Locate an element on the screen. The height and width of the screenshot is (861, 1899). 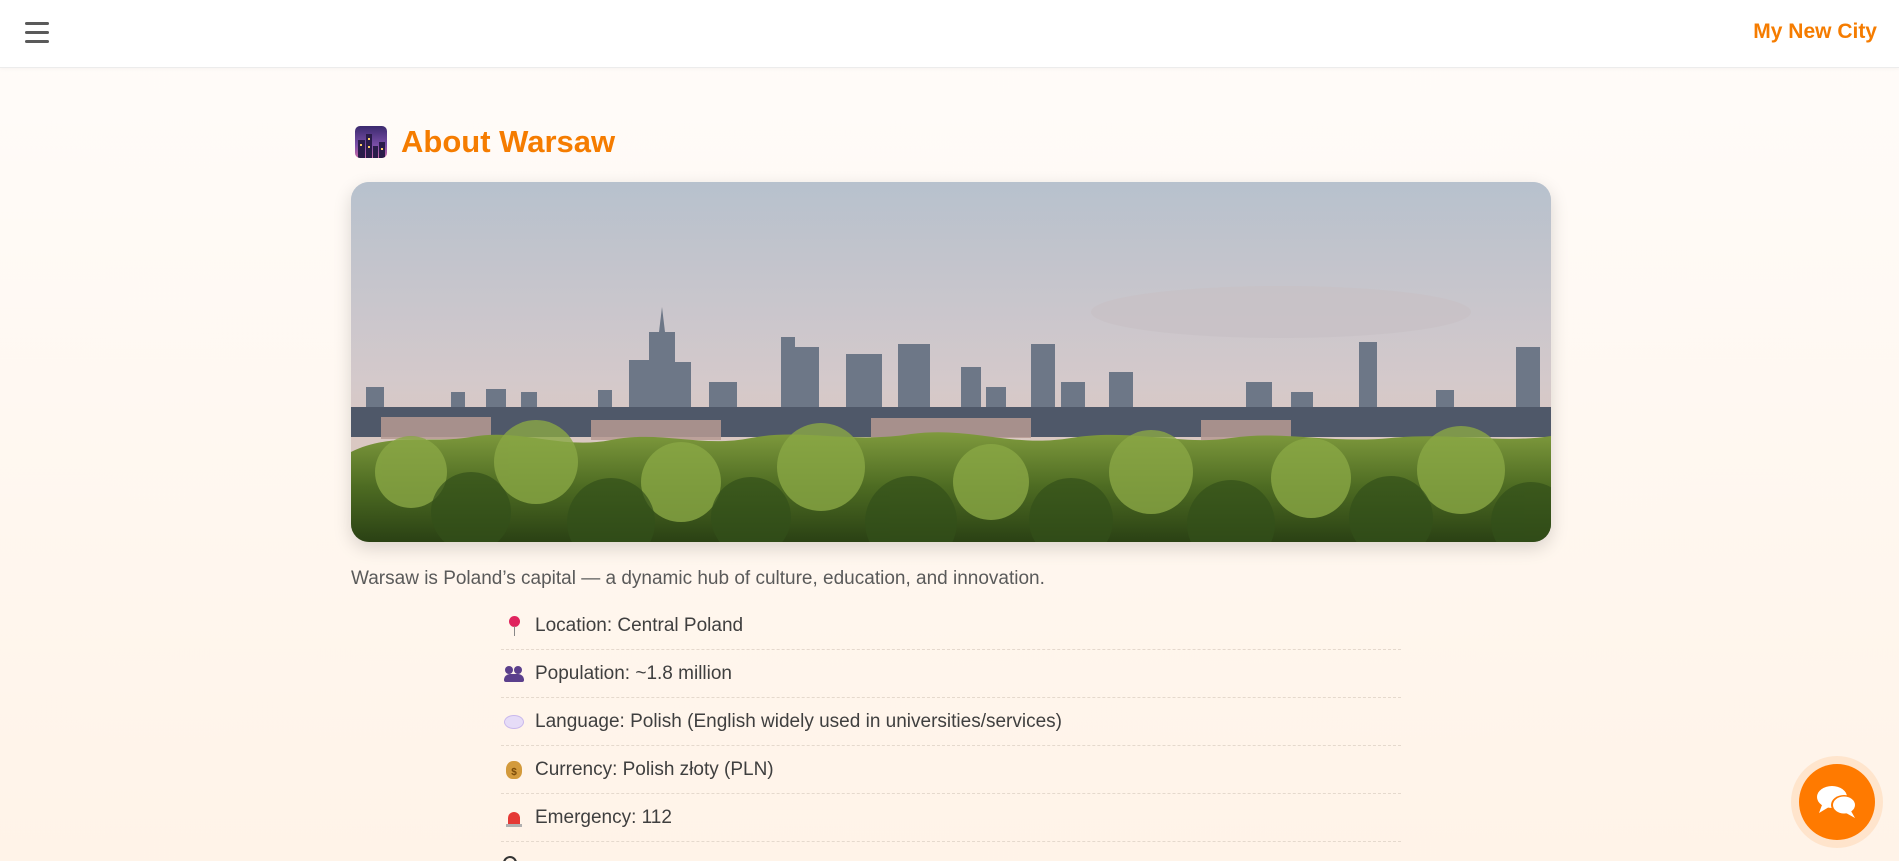
fact-currency: $ Currency: Polish złoty (PLN) is located at coordinates (951, 770).